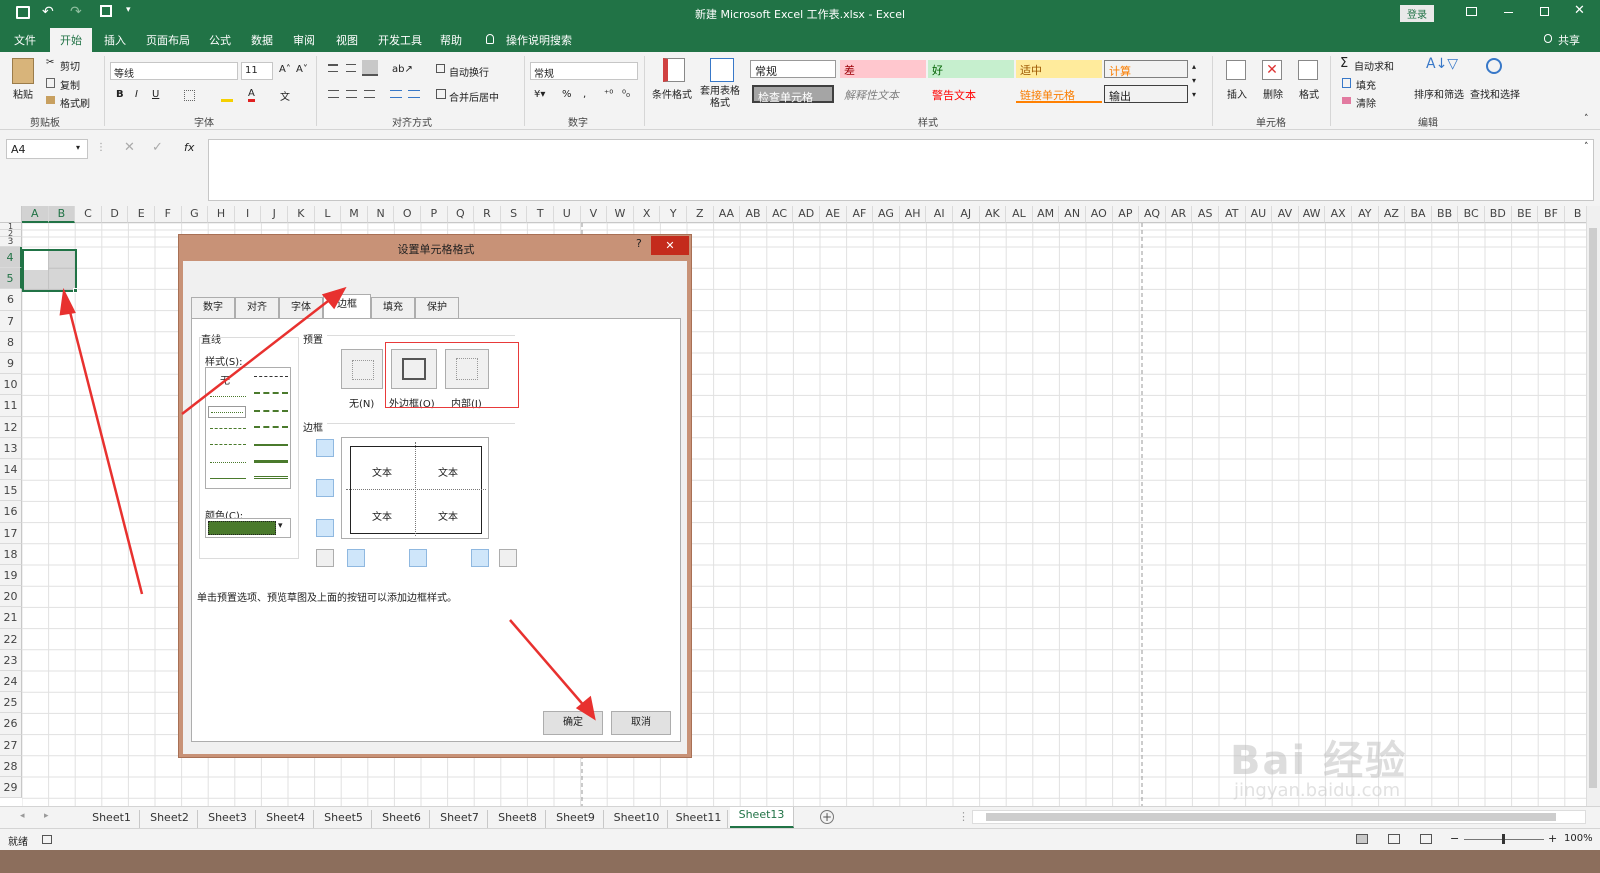 Image resolution: width=1600 pixels, height=873 pixels. Describe the element at coordinates (699, 819) in the screenshot. I see `sheet-tab: Sheet11` at that location.